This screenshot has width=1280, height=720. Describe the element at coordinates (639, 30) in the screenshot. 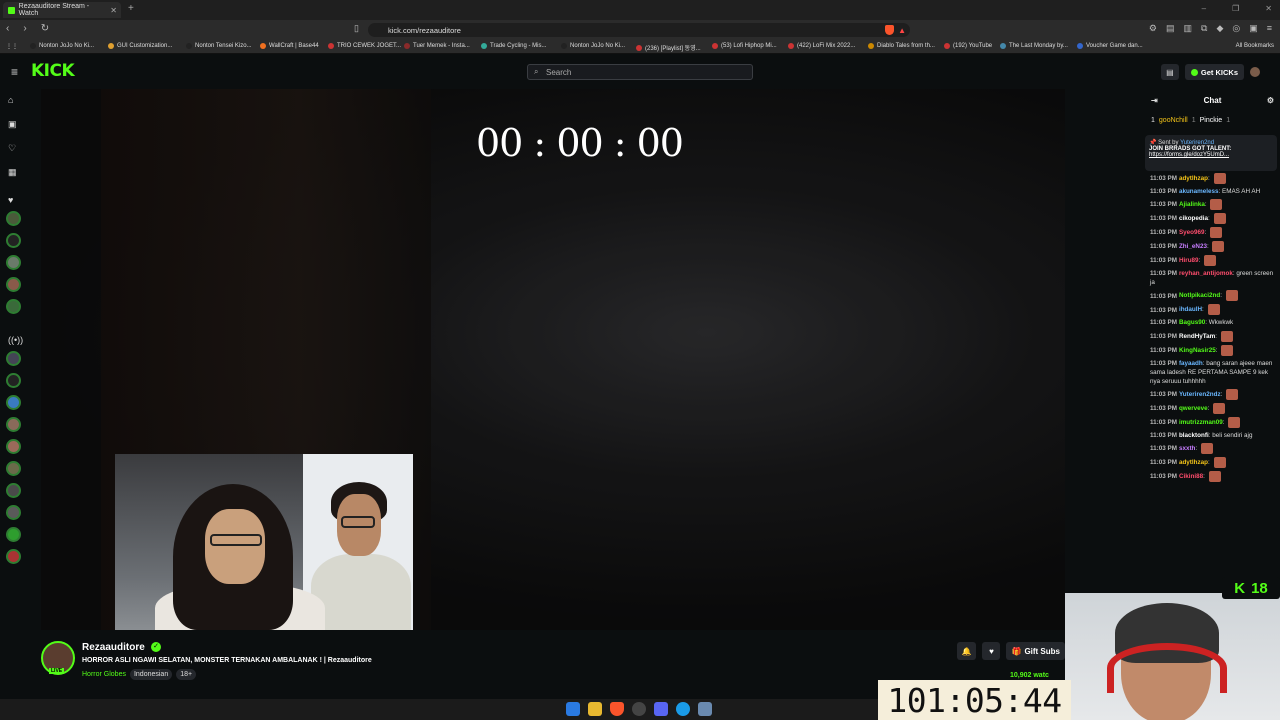

I see `url-field: kick.com/rezaauditore ▲` at that location.